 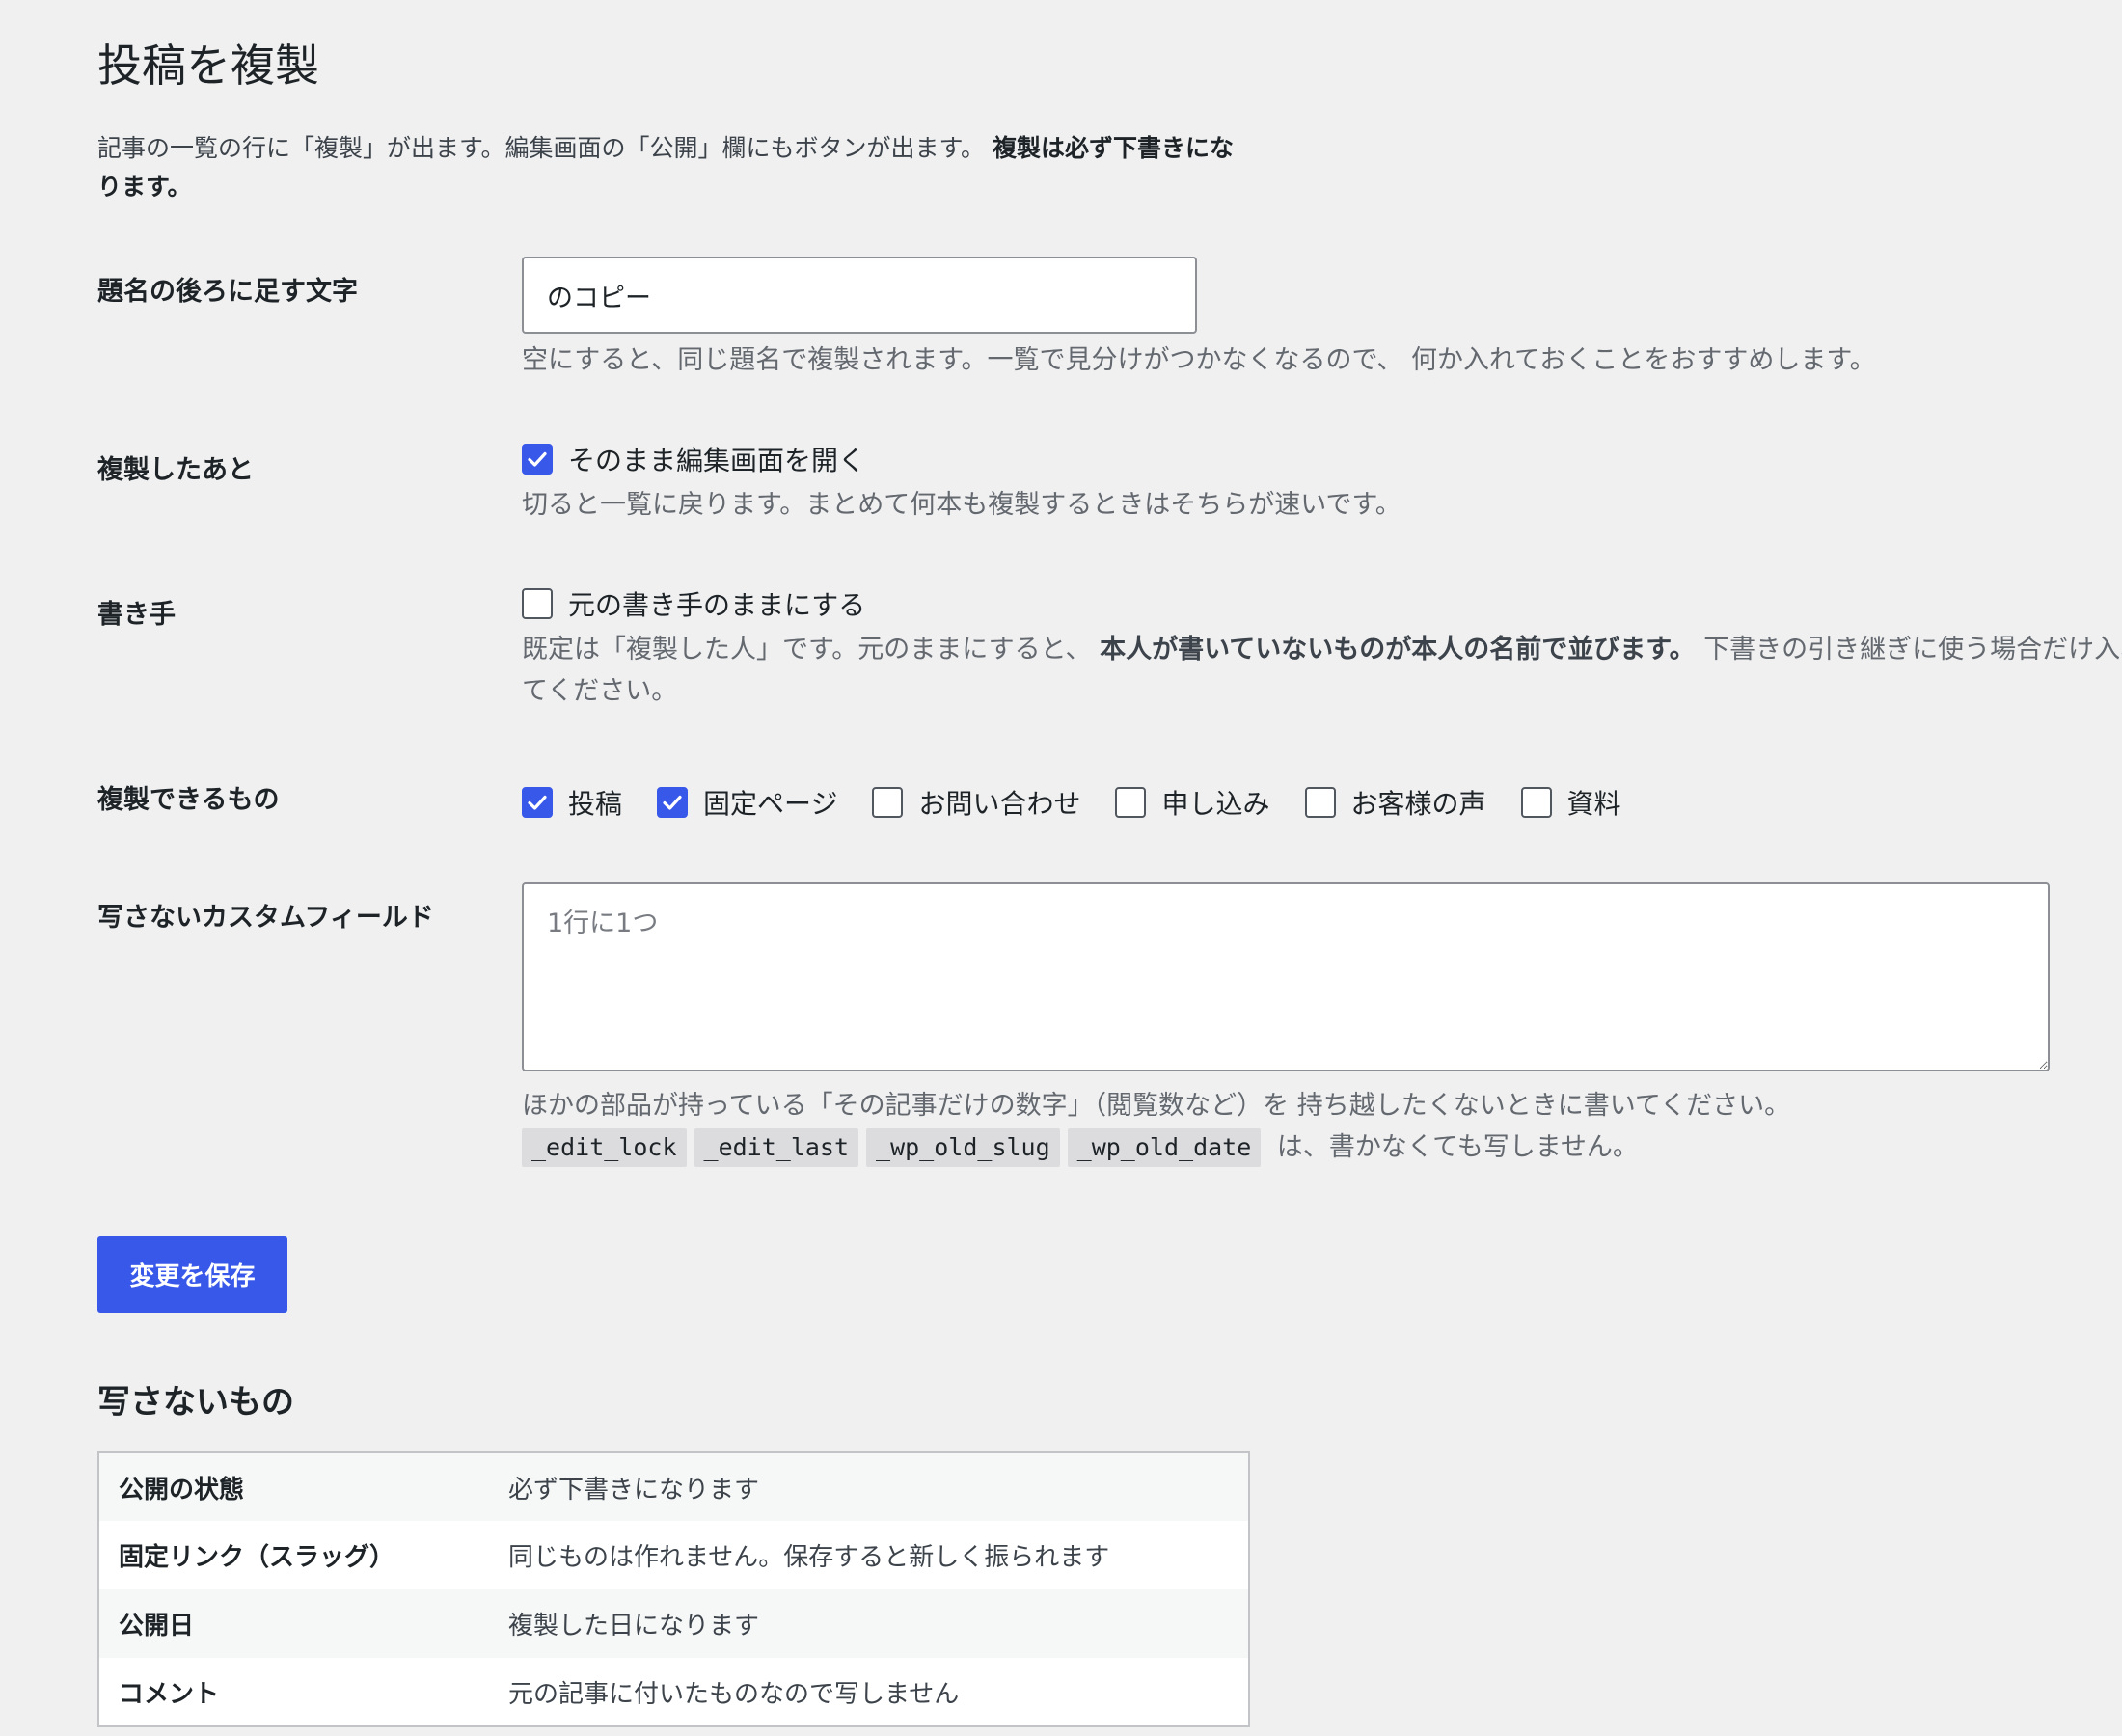 I want to click on after-duplicate-label: 複製したあと, so click(x=176, y=470).